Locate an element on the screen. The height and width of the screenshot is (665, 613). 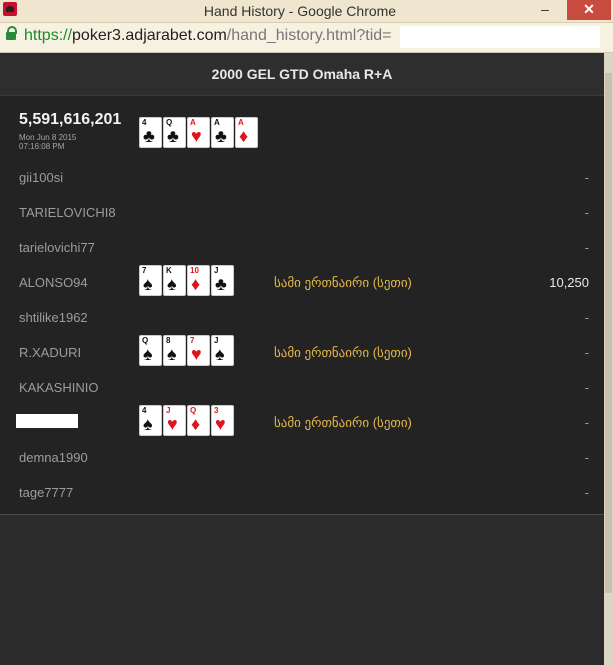
playing-card: Q ♦ is located at coordinates (198, 420).